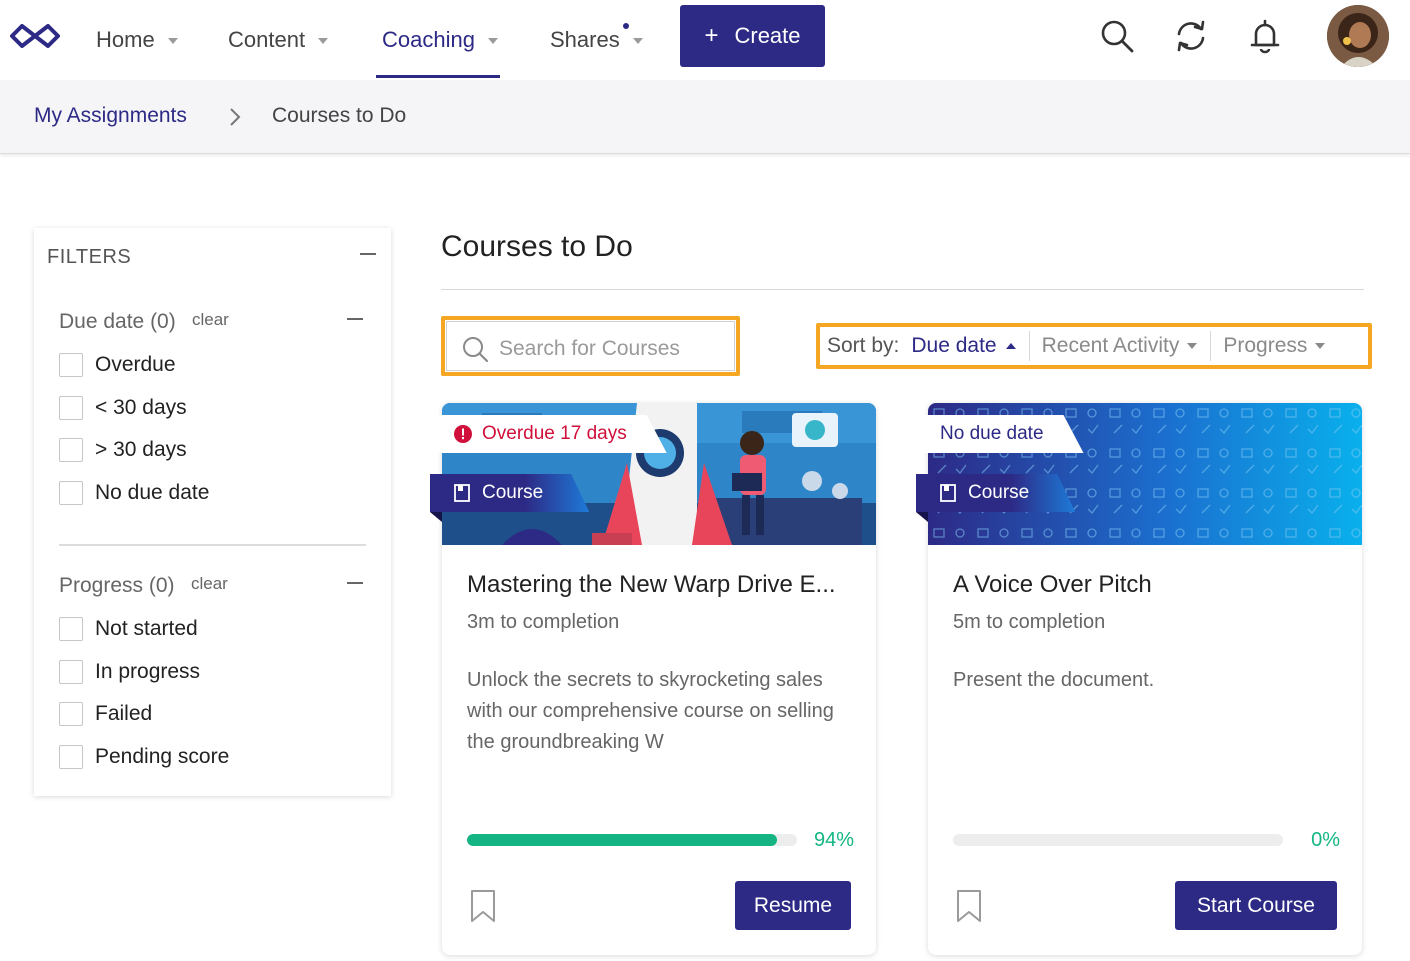 This screenshot has height=961, width=1410. What do you see at coordinates (278, 40) in the screenshot?
I see `nav-content: Content` at bounding box center [278, 40].